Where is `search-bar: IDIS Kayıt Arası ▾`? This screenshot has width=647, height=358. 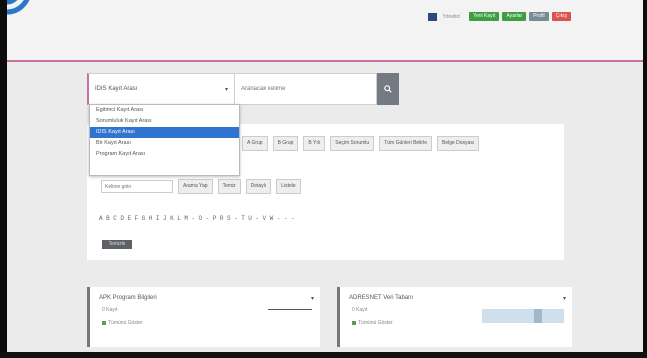 search-bar: IDIS Kayıt Arası ▾ is located at coordinates (248, 89).